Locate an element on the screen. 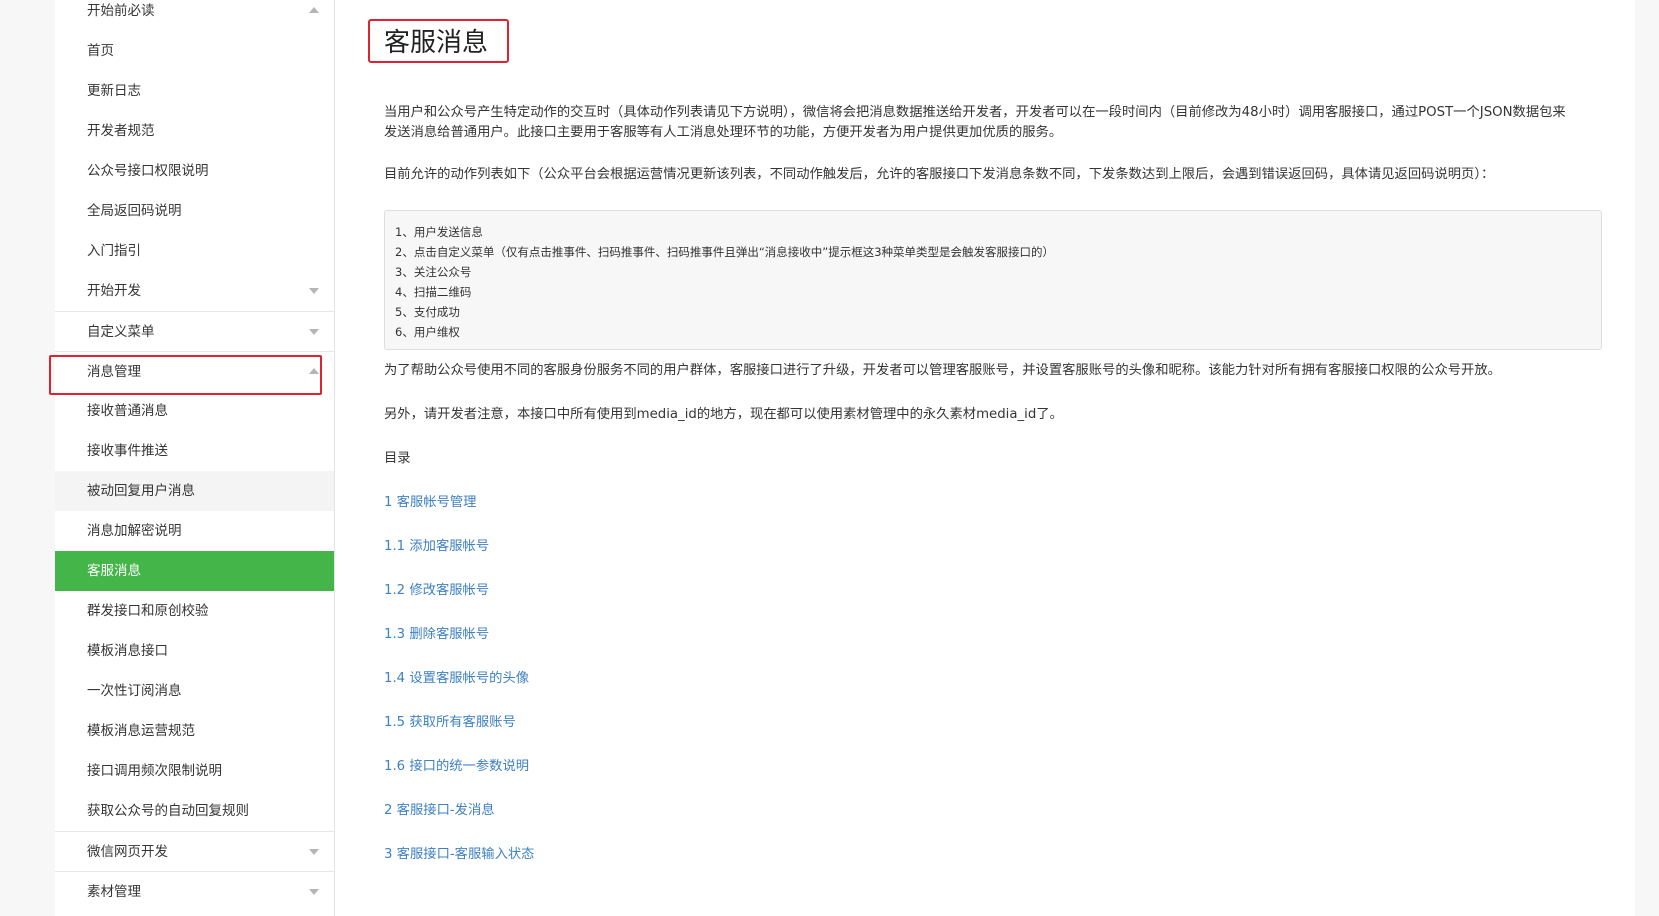 The height and width of the screenshot is (916, 1659). sidebar-item-label: 接口调用频次限制说明 is located at coordinates (154, 771).